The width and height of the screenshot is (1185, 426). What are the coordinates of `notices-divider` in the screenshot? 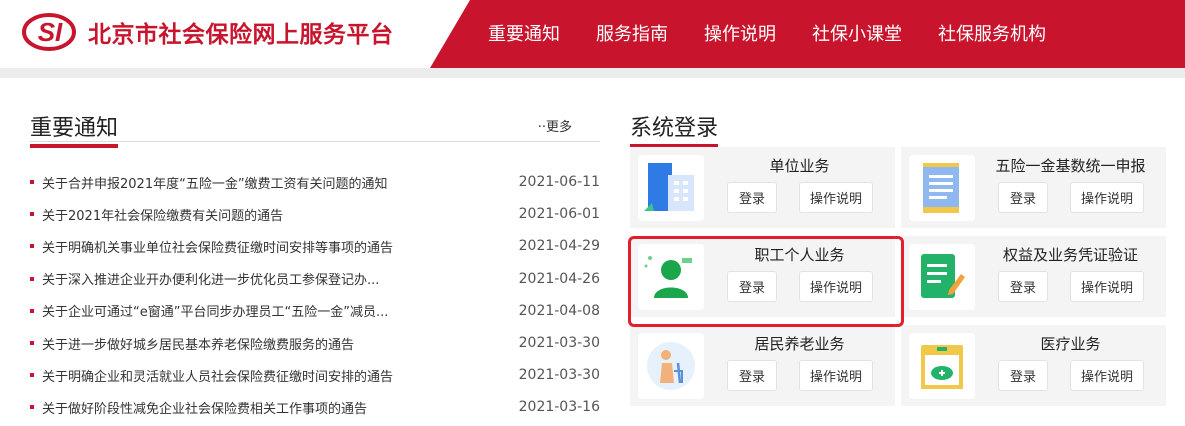 It's located at (315, 141).